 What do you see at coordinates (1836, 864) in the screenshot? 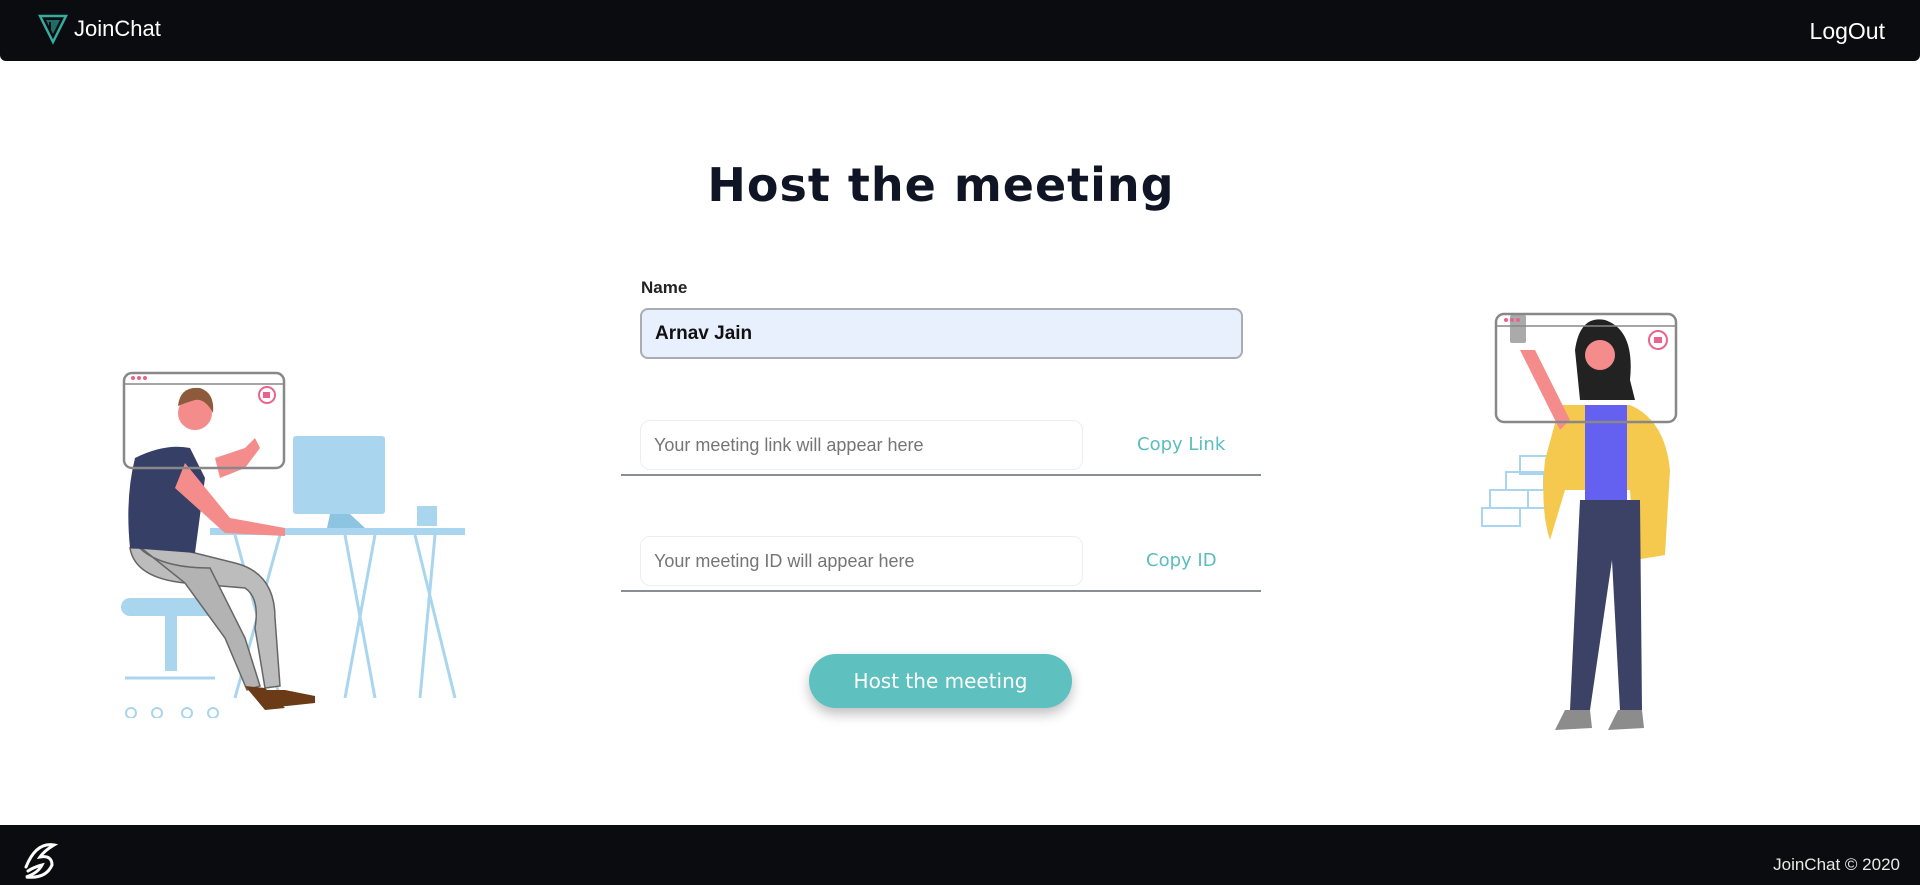
I see `footer-copyright: JoinChat © 2020` at bounding box center [1836, 864].